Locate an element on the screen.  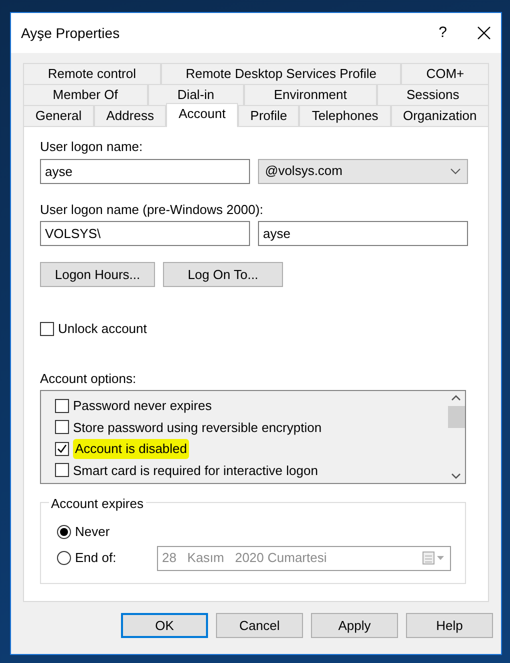
domain-field: VOLSYS\ is located at coordinates (145, 233).